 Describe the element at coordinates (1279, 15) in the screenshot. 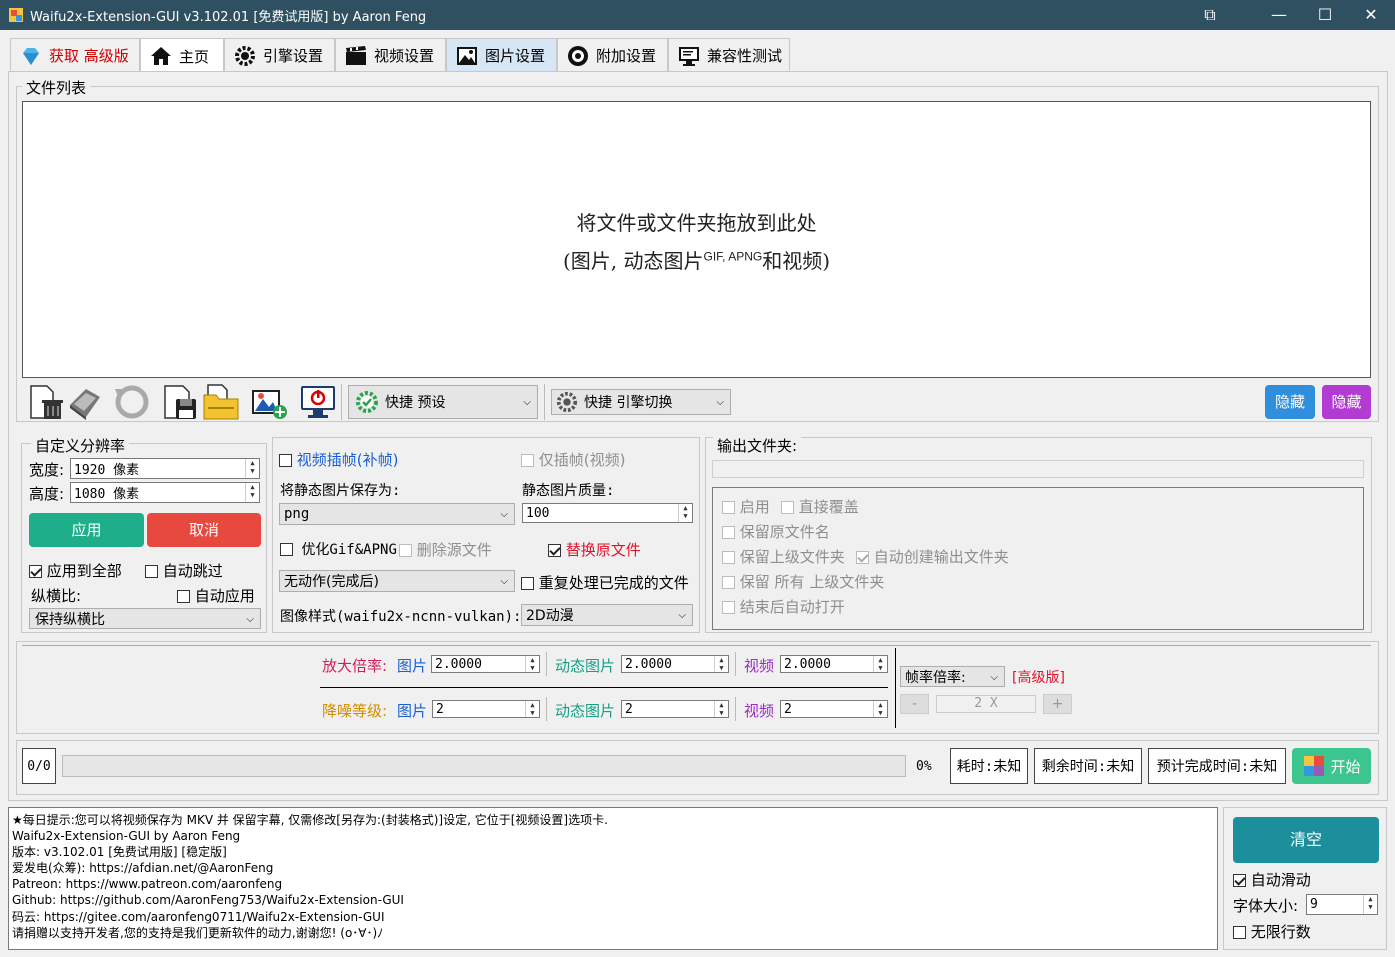

I see `minimize-icon: —` at that location.